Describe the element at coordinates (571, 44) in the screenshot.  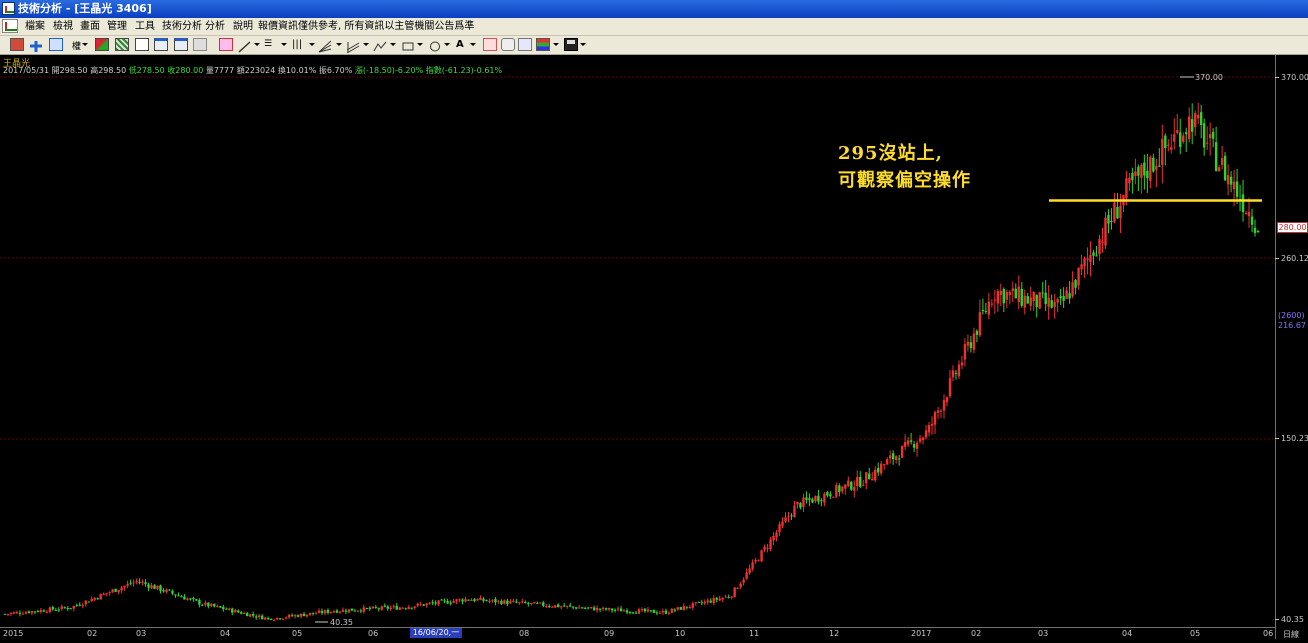
I see `save-icon` at that location.